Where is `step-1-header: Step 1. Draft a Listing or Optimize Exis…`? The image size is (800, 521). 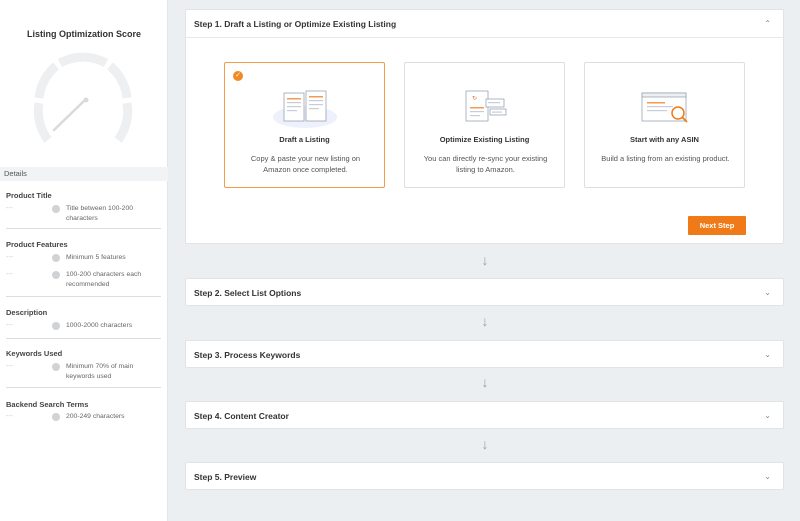
step-1-header: Step 1. Draft a Listing or Optimize Exis… is located at coordinates (484, 24).